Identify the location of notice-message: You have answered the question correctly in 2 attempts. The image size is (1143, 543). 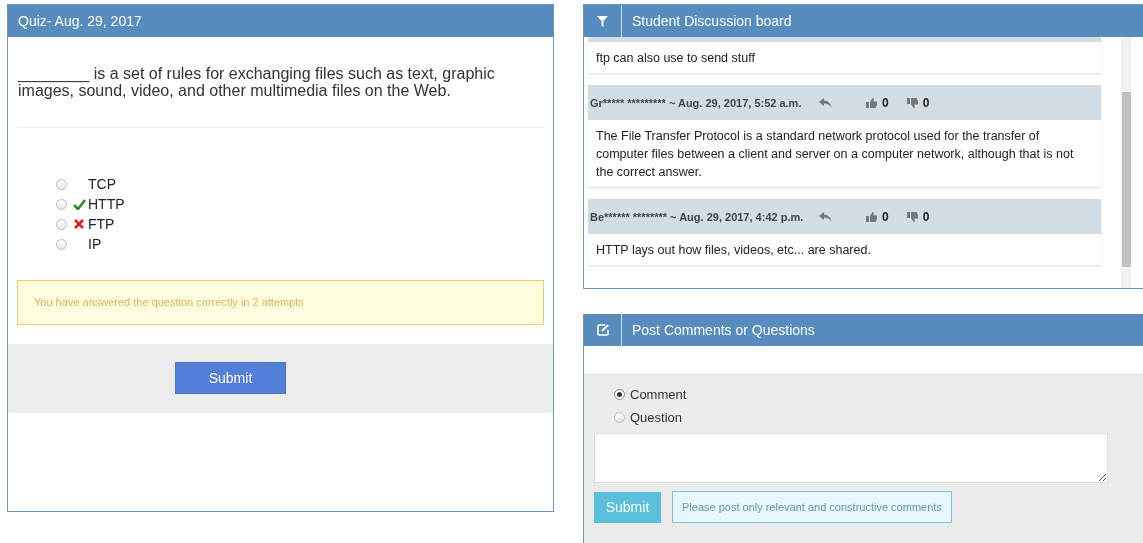
(280, 302).